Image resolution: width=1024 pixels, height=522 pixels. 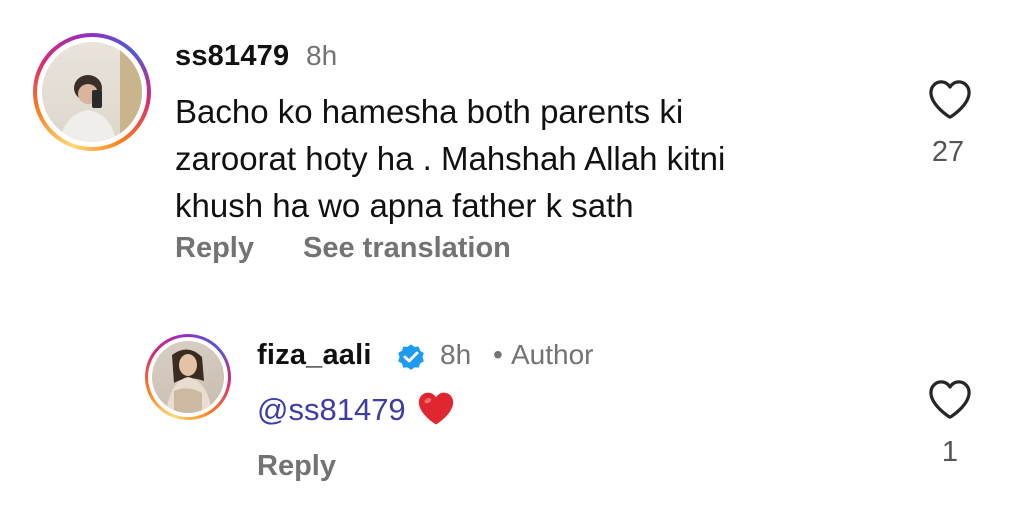 What do you see at coordinates (314, 355) in the screenshot?
I see `comment-username: fiza_aali` at bounding box center [314, 355].